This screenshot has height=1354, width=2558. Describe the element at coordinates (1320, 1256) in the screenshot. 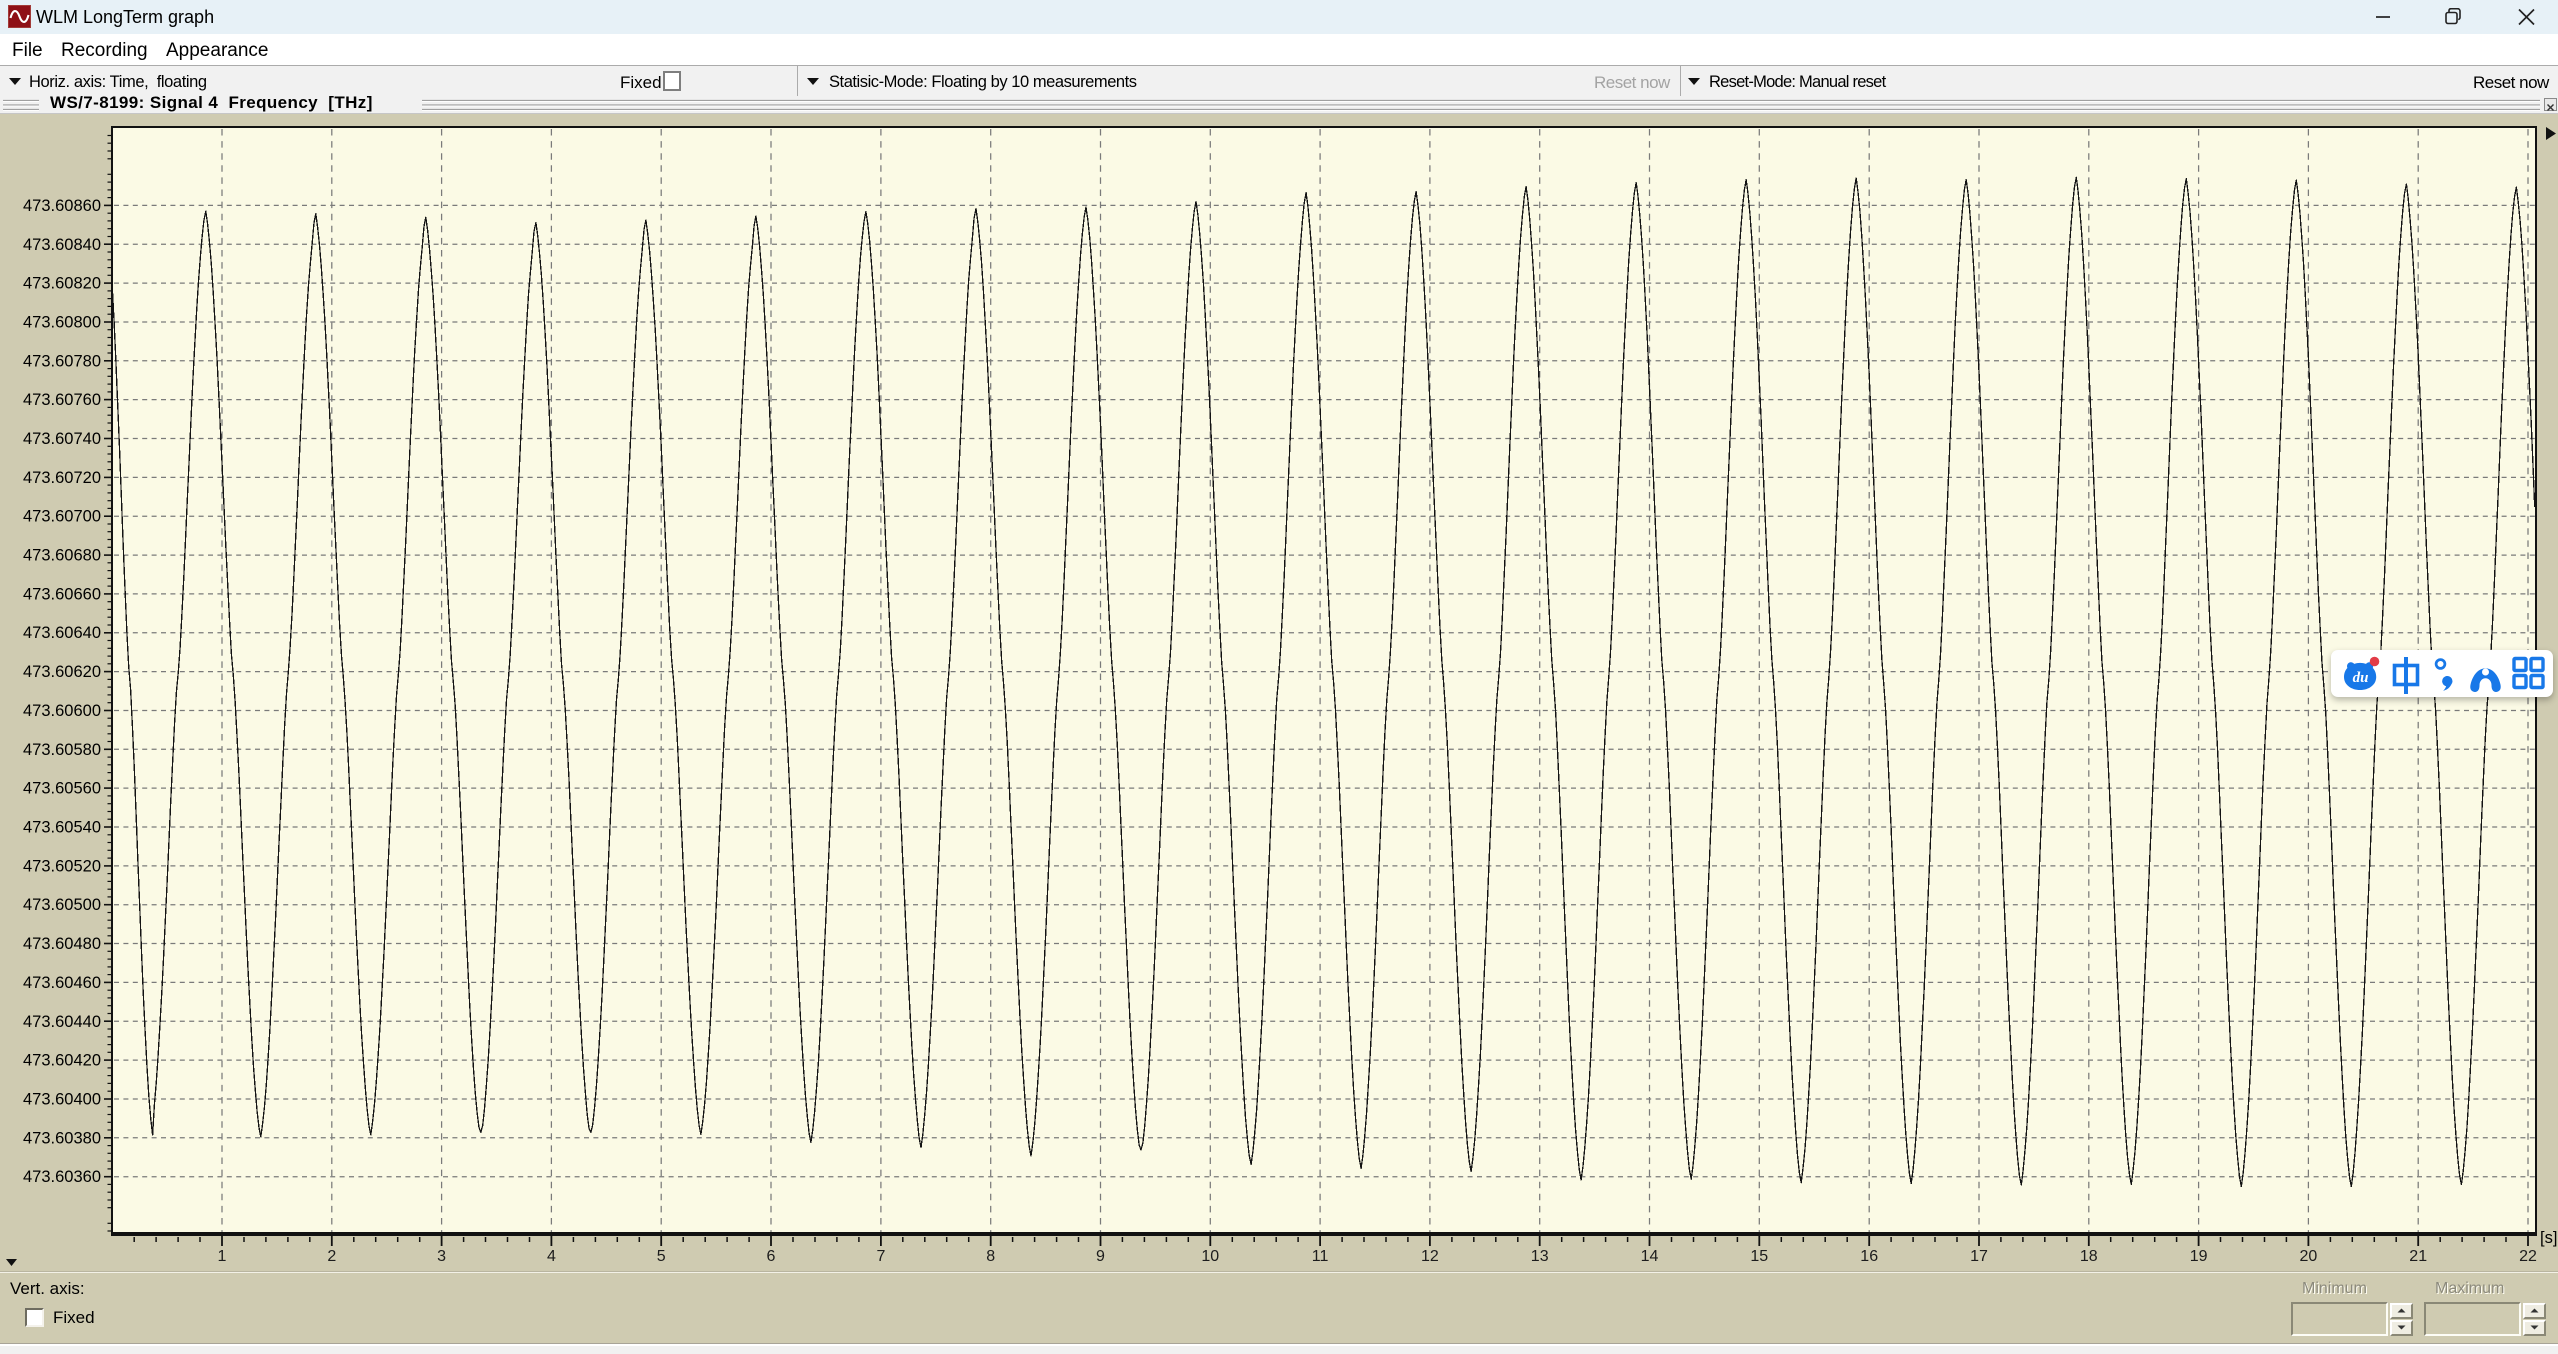

I see `svg-text: 11` at that location.